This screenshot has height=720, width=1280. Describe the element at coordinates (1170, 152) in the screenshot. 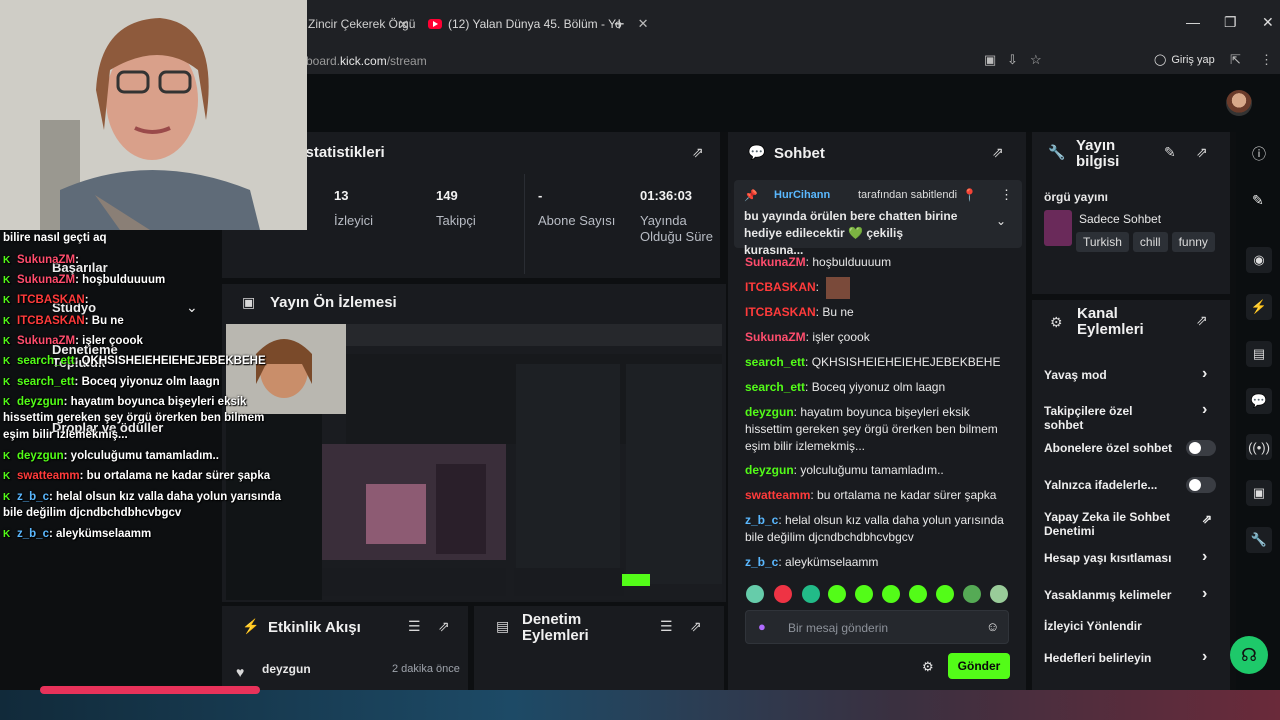

I see `edit-pencil-icon: ✎` at that location.